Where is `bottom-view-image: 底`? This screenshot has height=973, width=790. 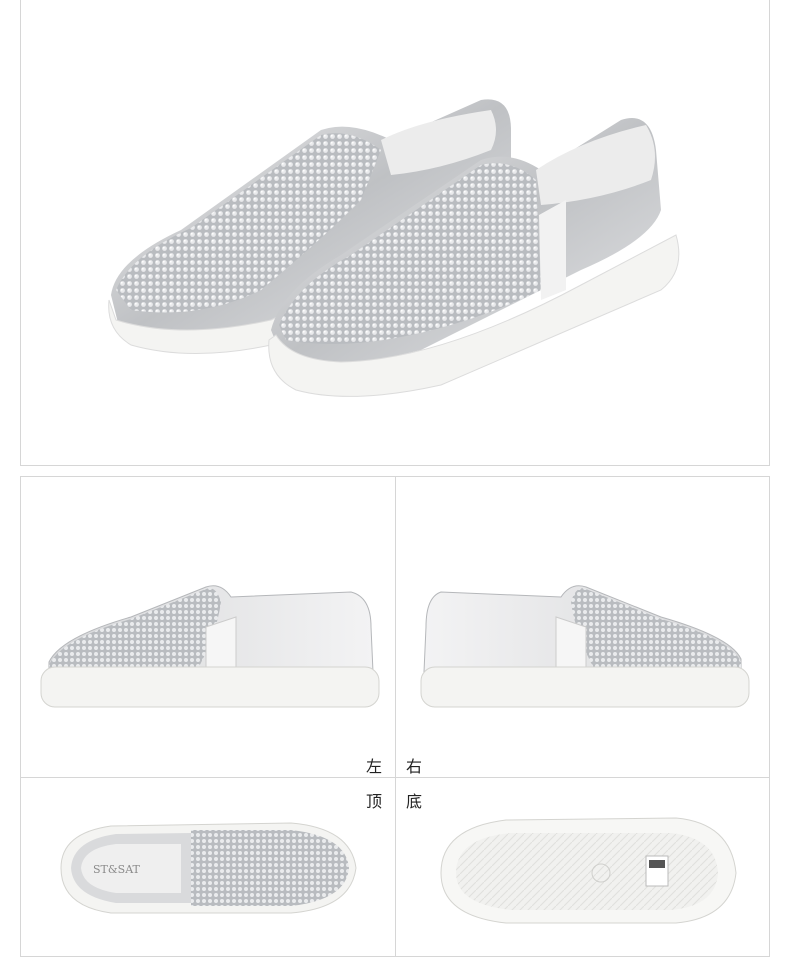
bottom-view-image: 底 is located at coordinates (582, 867).